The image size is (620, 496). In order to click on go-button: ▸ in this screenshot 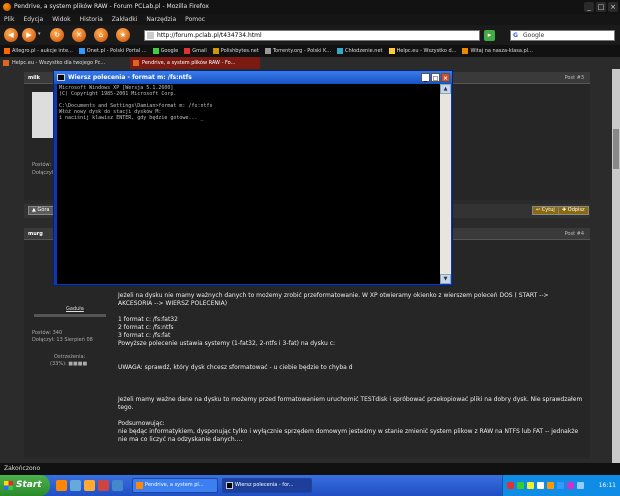, I will do `click(489, 35)`.